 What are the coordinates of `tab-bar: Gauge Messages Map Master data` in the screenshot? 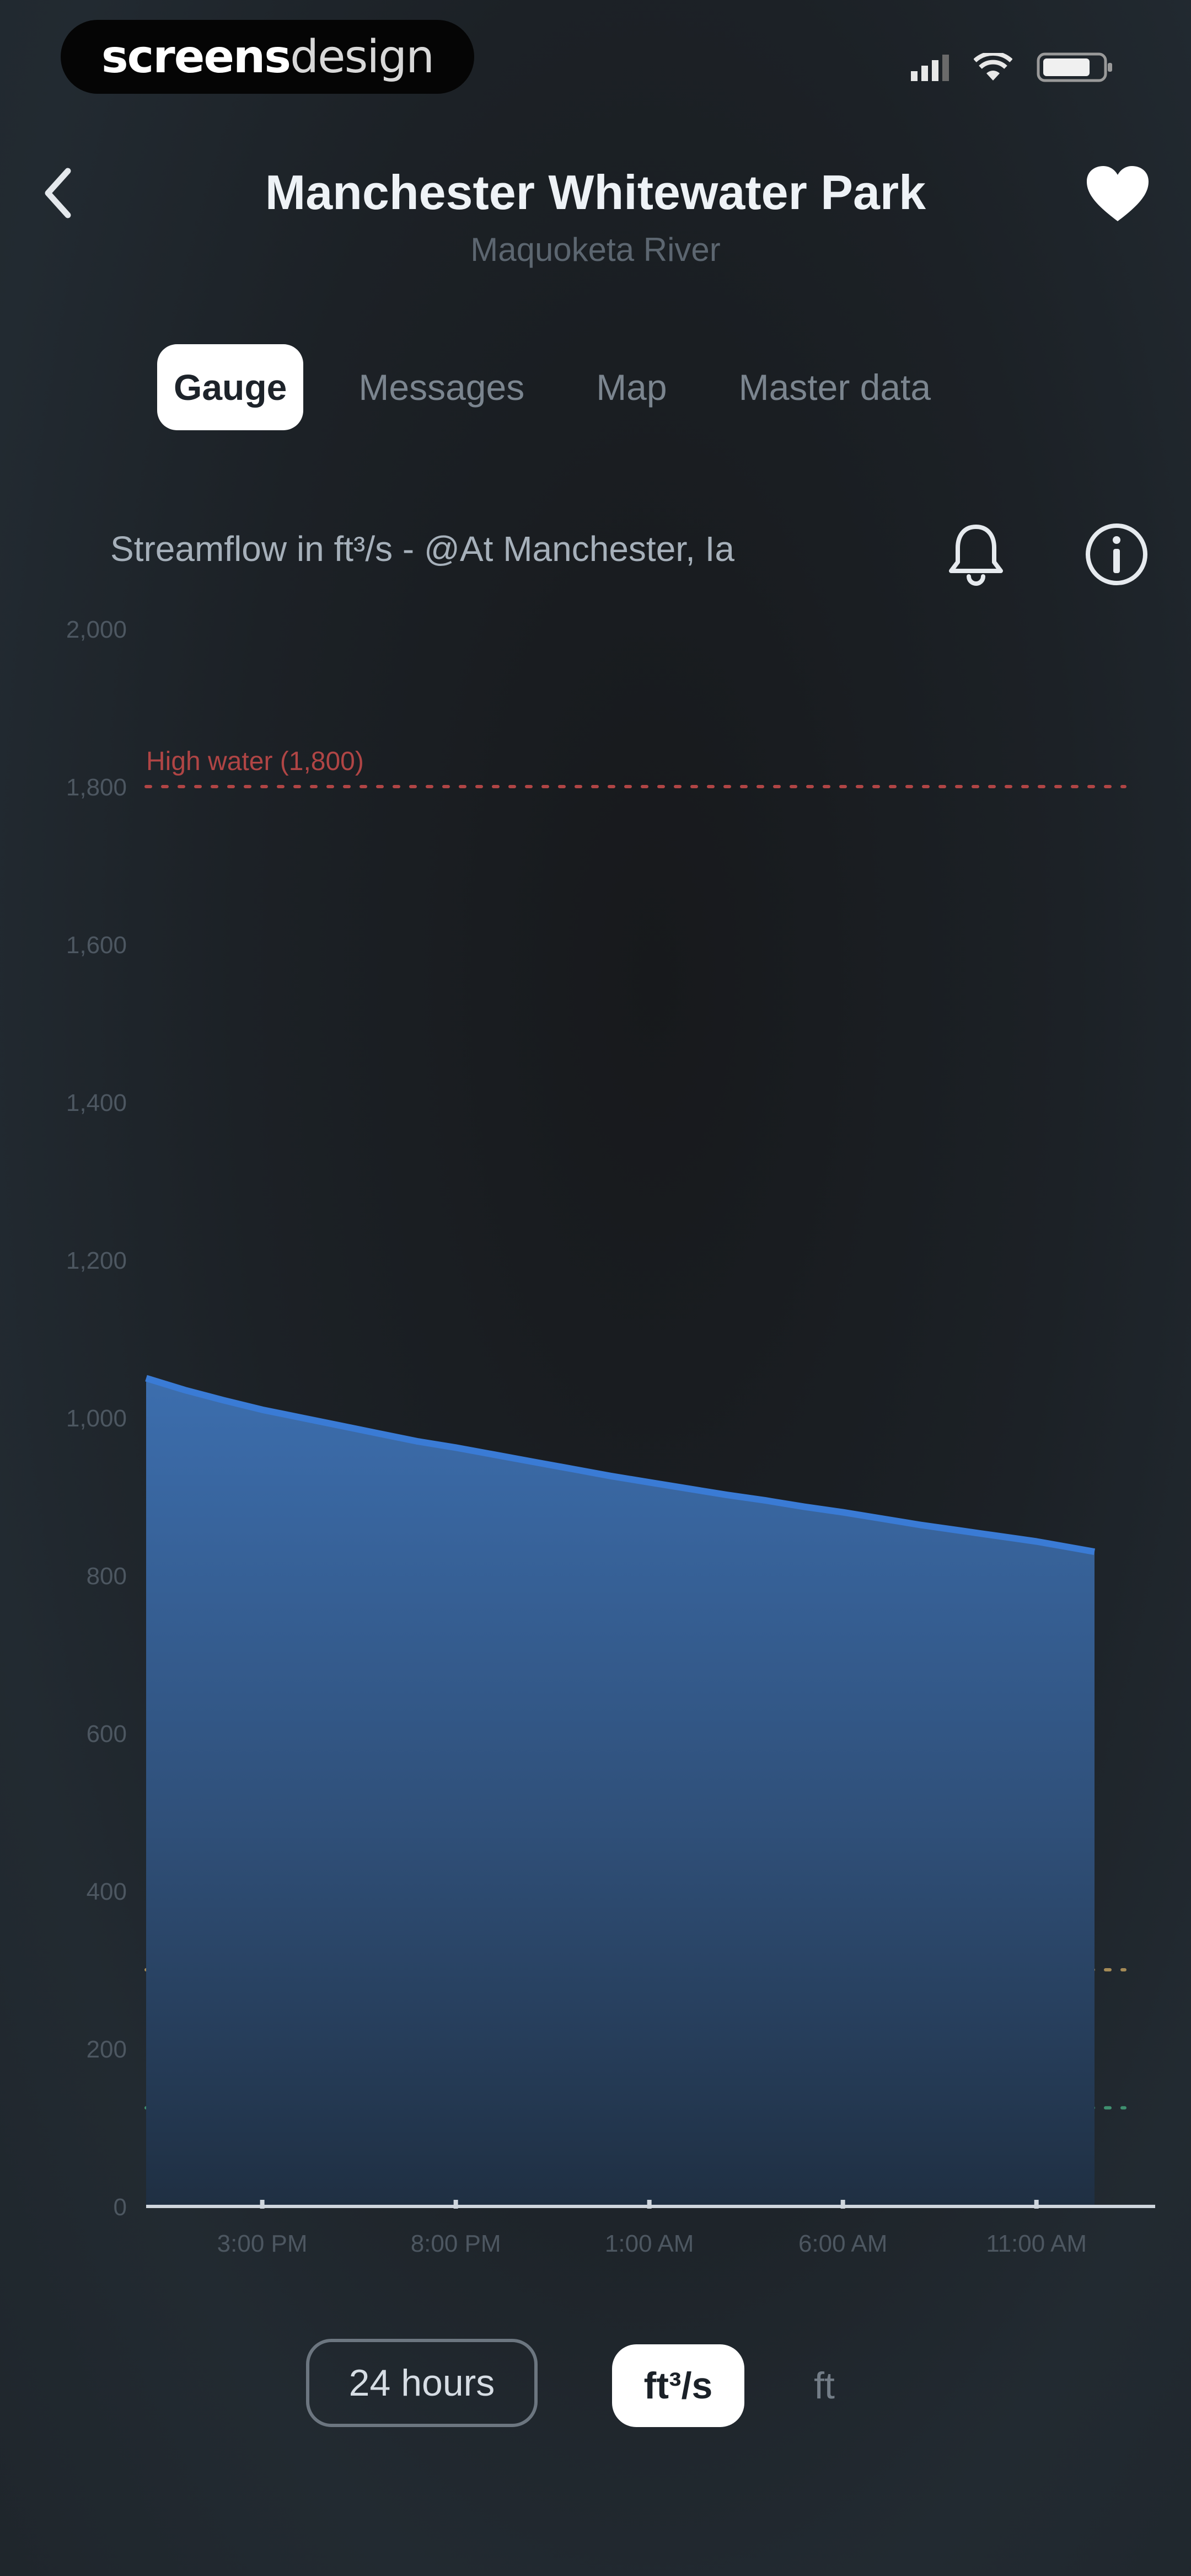 It's located at (580, 387).